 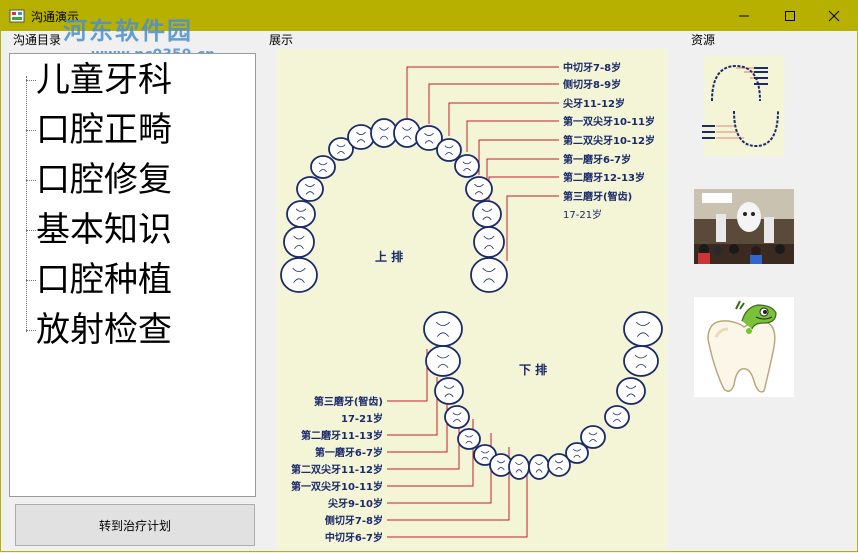 I want to click on upper-label: 尖牙11-12岁, so click(x=594, y=103).